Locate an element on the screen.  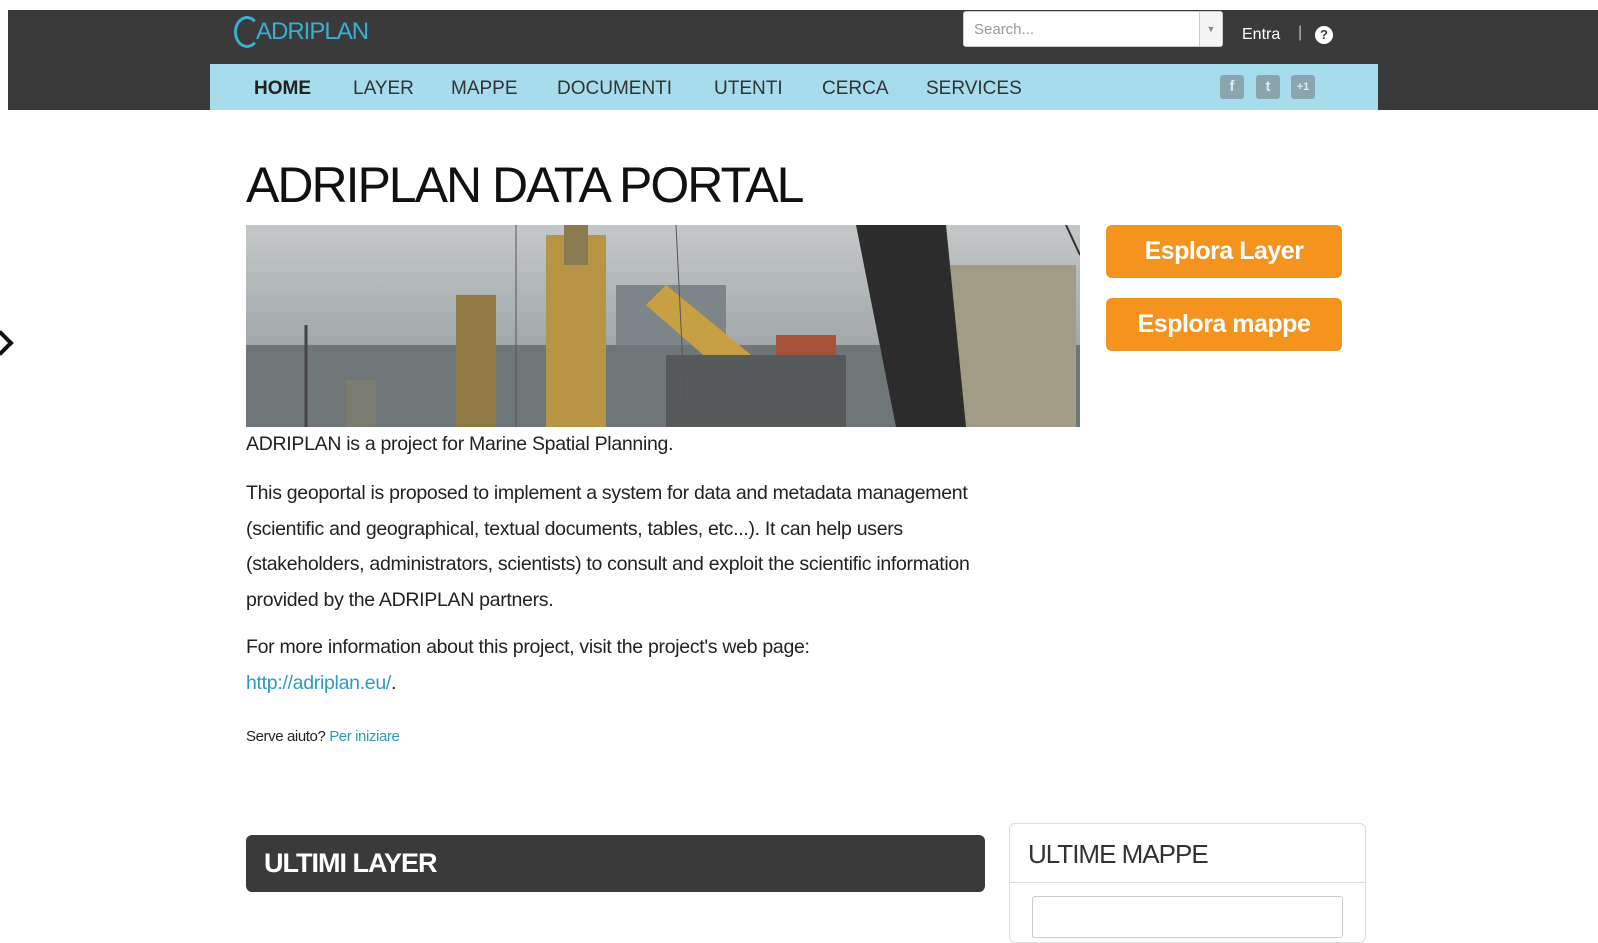
project-link: http://adriplan.eu/ is located at coordinates (318, 683).